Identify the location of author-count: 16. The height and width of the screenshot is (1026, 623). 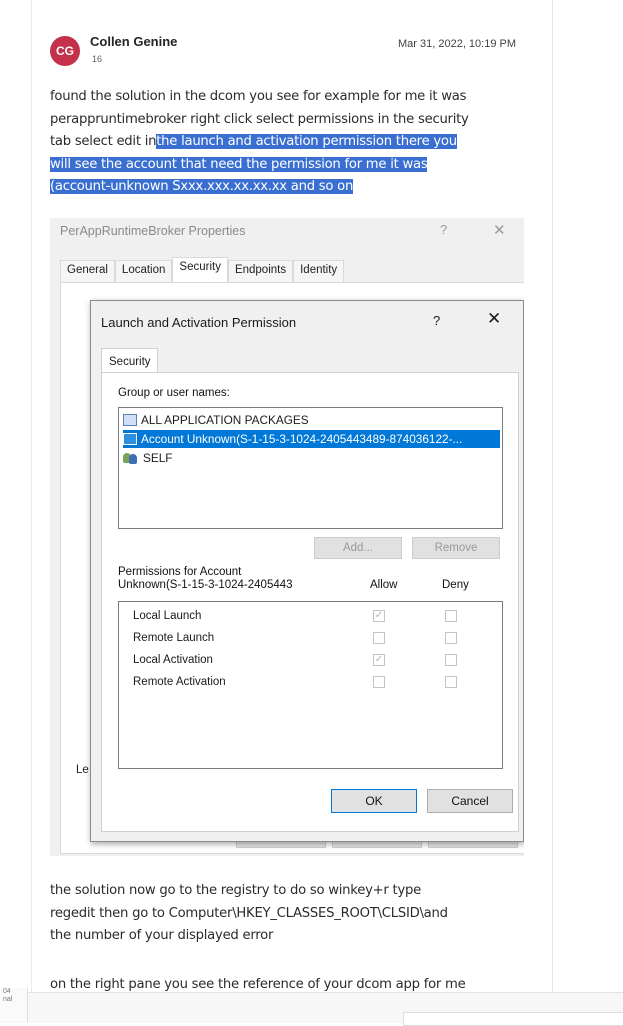
(97, 59).